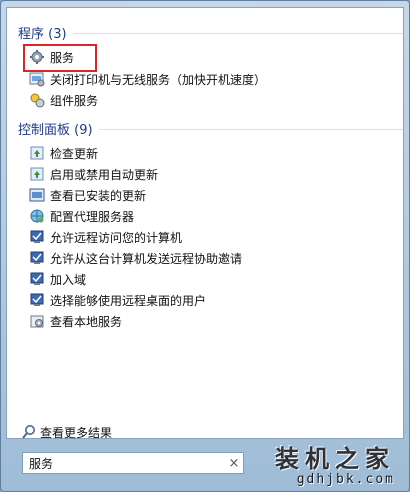  I want to click on printer-service-icon, so click(37, 79).